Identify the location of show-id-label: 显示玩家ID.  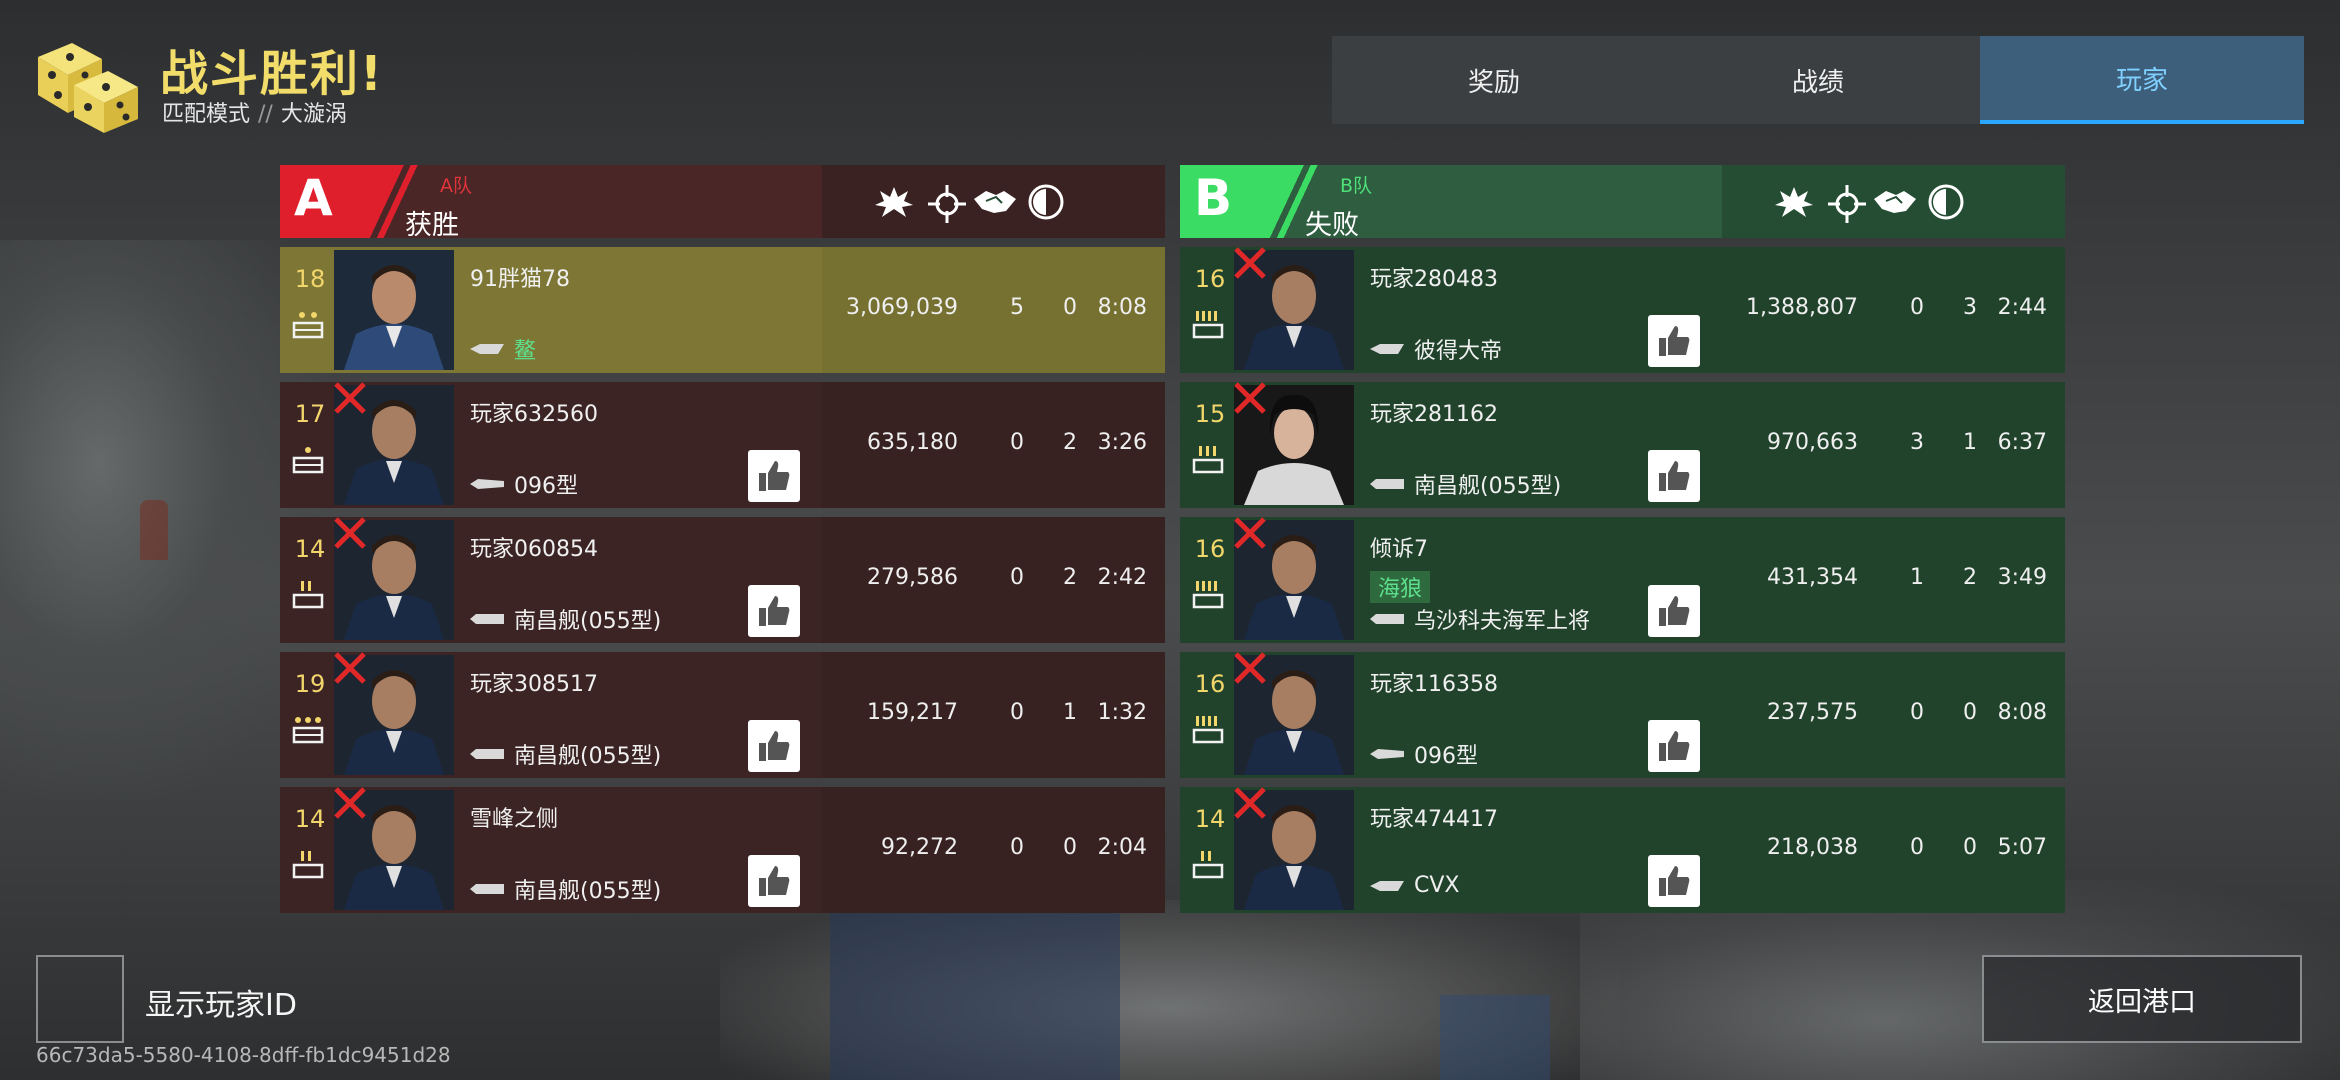
(221, 1002).